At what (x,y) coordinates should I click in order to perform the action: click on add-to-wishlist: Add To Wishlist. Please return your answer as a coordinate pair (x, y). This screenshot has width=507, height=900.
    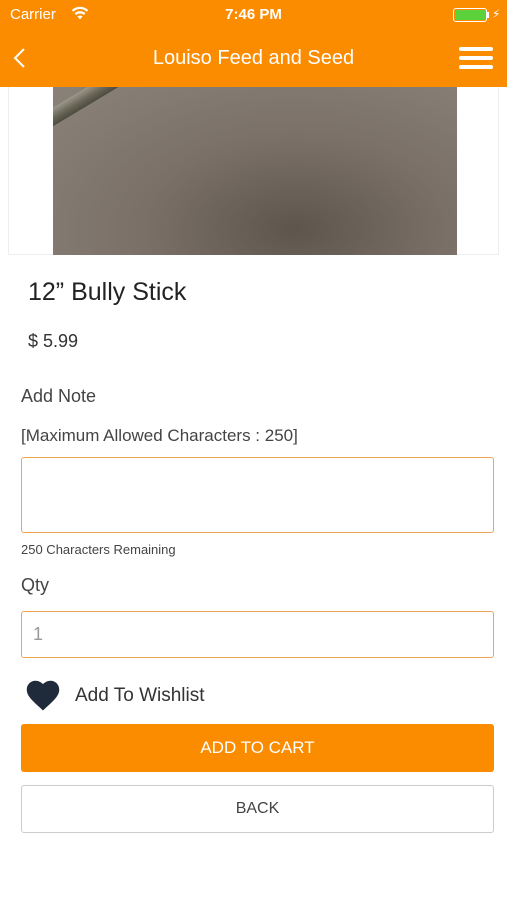
    Looking at the image, I should click on (146, 696).